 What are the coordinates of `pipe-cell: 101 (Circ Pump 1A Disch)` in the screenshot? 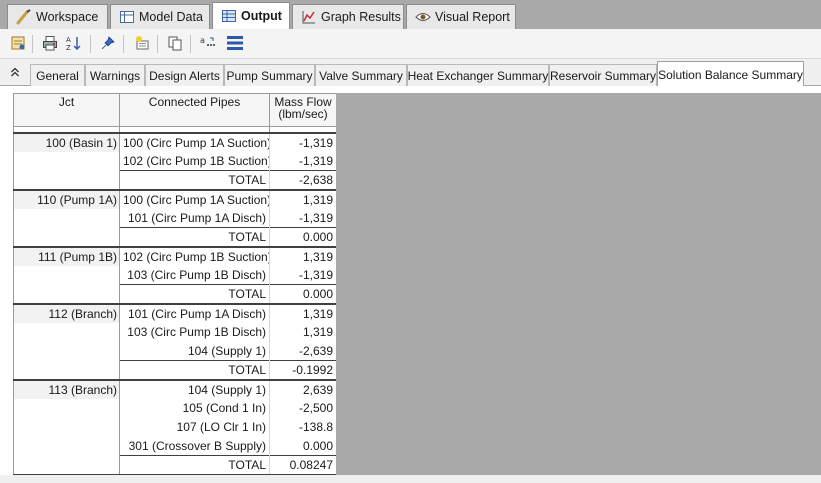 It's located at (194, 218).